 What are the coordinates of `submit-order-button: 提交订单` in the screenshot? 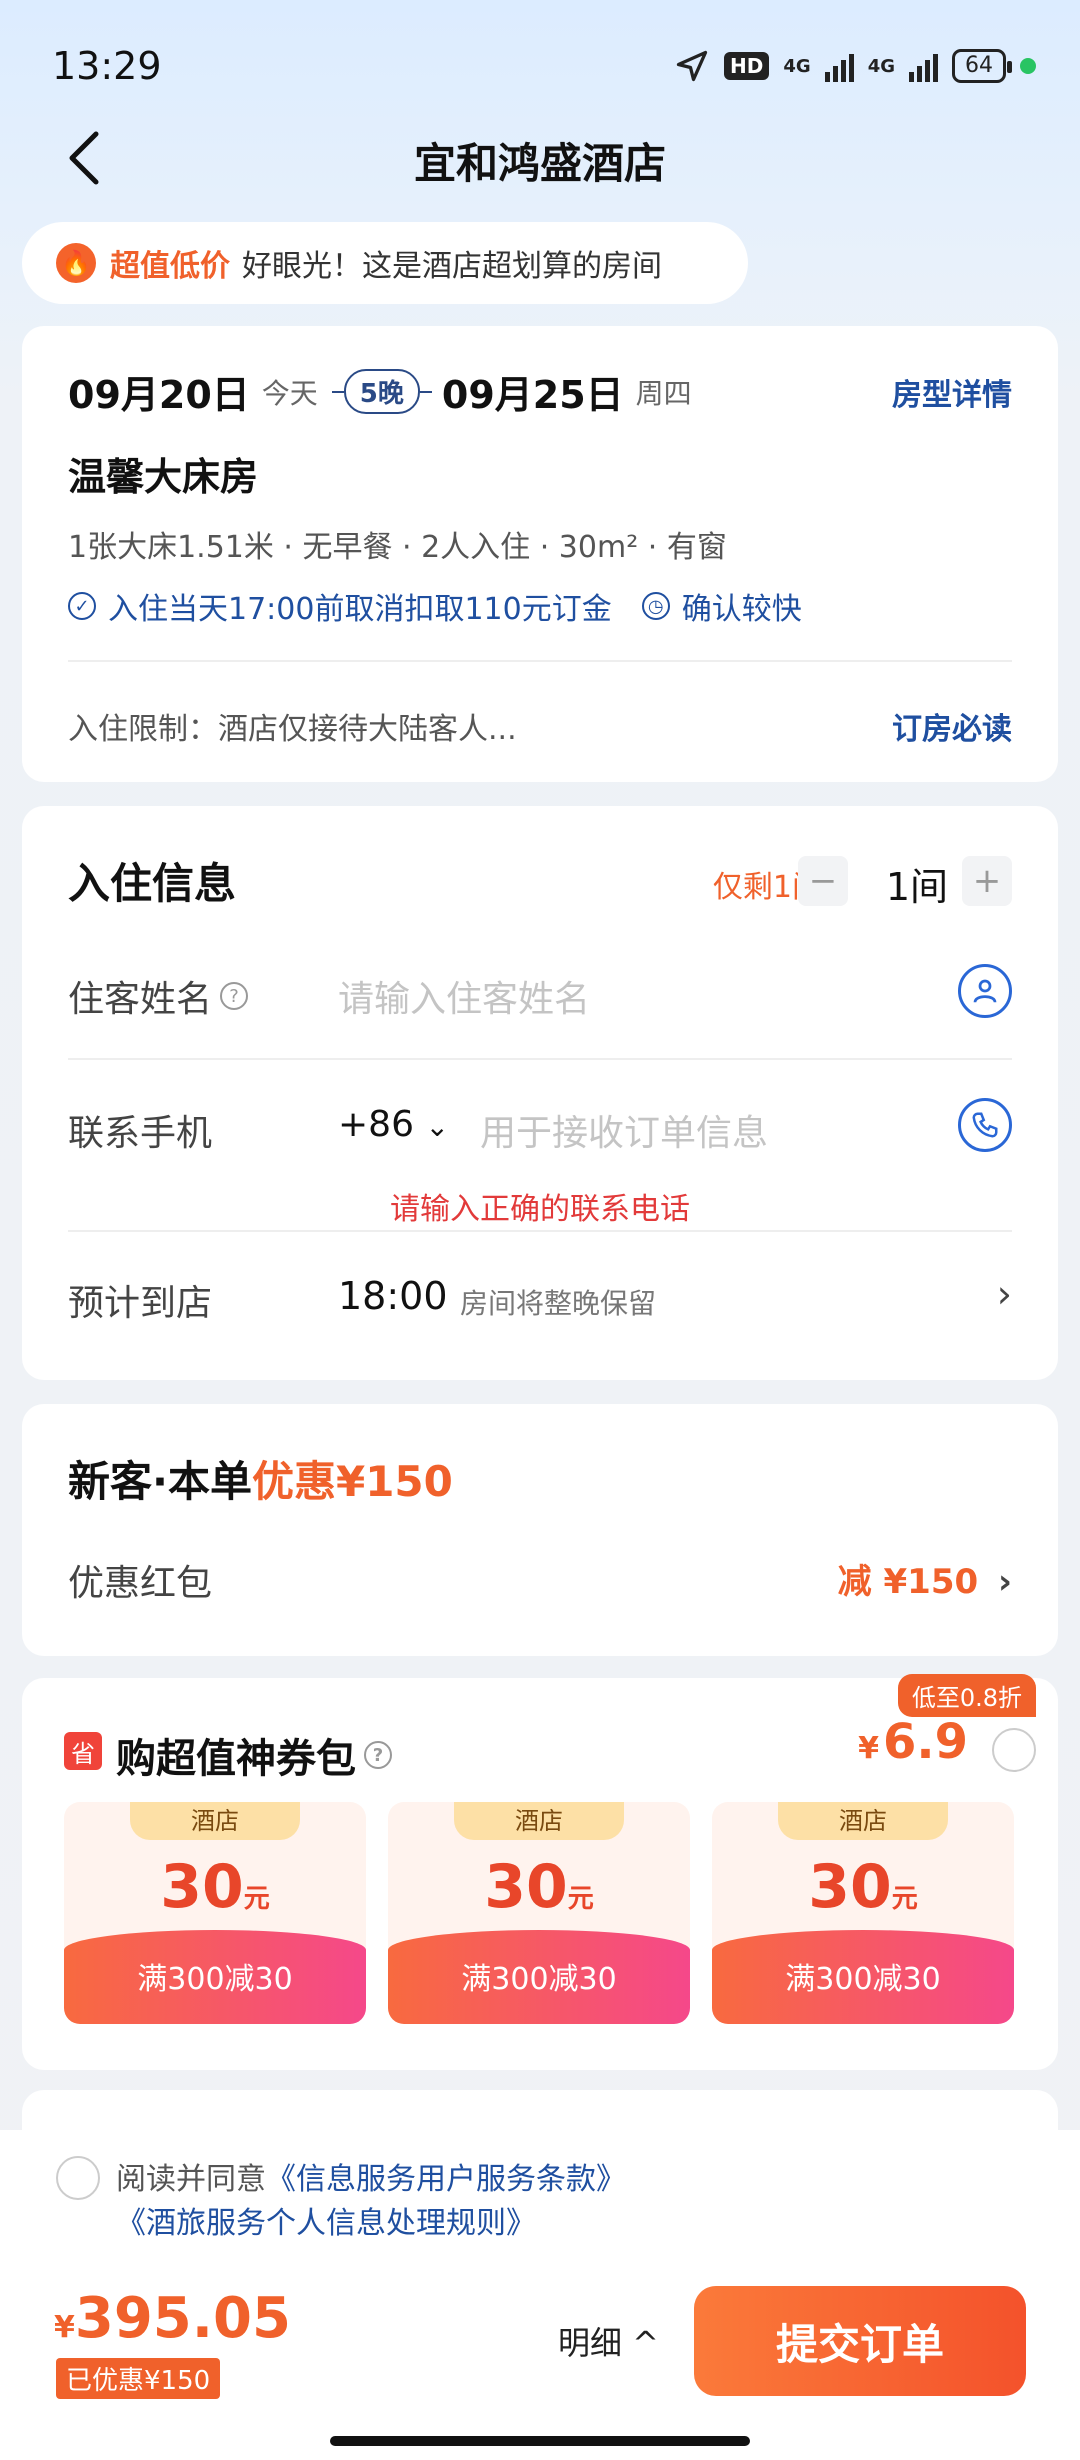 It's located at (860, 2341).